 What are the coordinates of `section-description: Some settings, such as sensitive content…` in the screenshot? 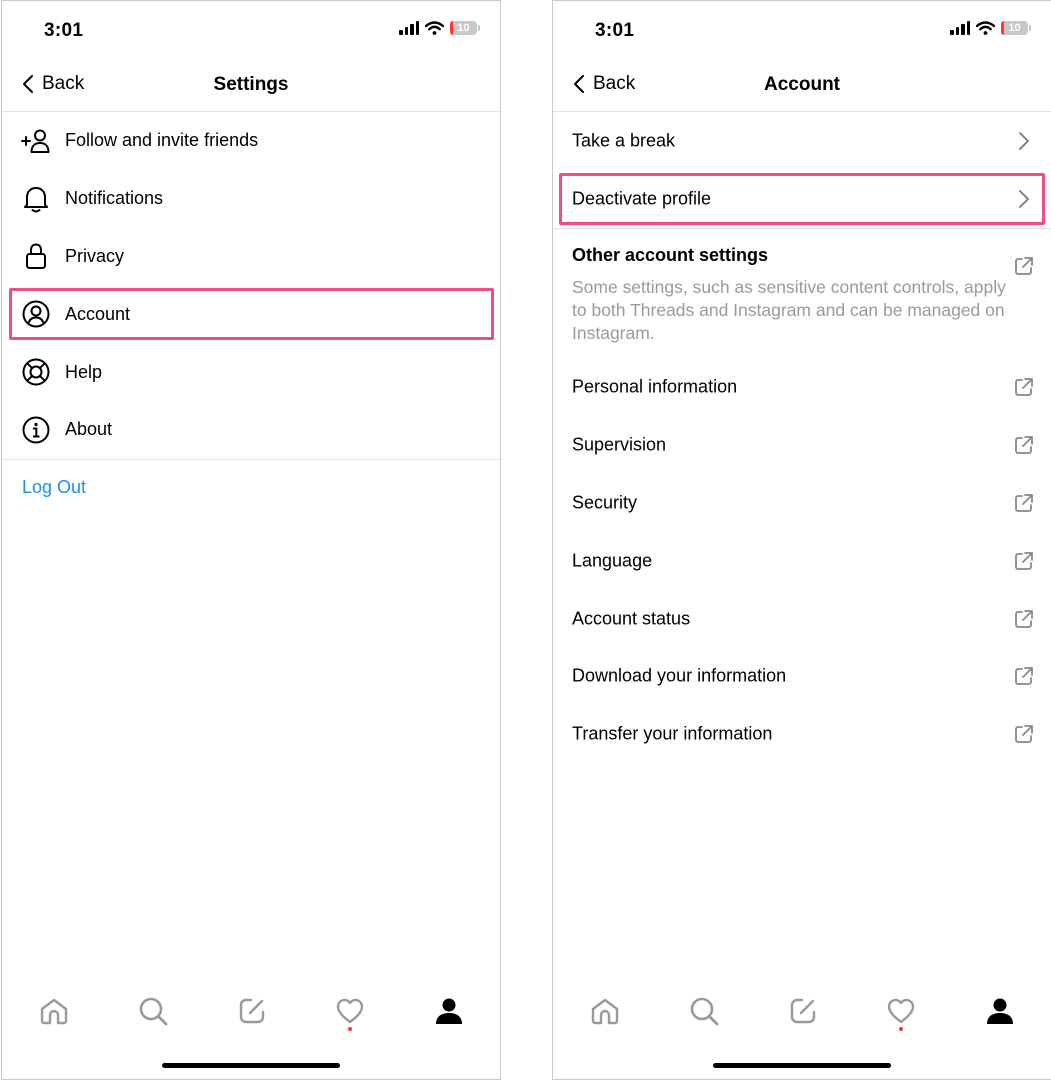 It's located at (789, 309).